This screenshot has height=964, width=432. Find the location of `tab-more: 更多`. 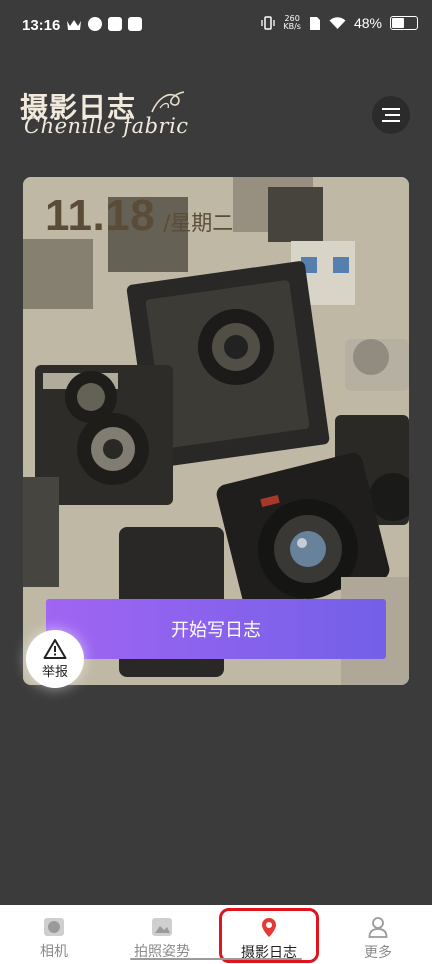

tab-more: 更多 is located at coordinates (378, 934).